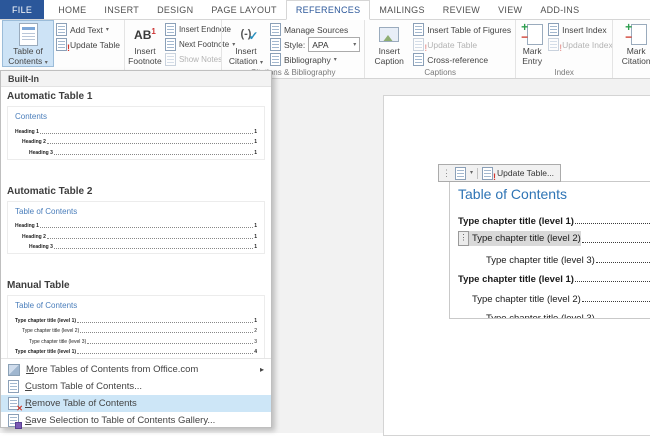  I want to click on toc-row-level2: Type chapter title (level 2), so click(554, 295).